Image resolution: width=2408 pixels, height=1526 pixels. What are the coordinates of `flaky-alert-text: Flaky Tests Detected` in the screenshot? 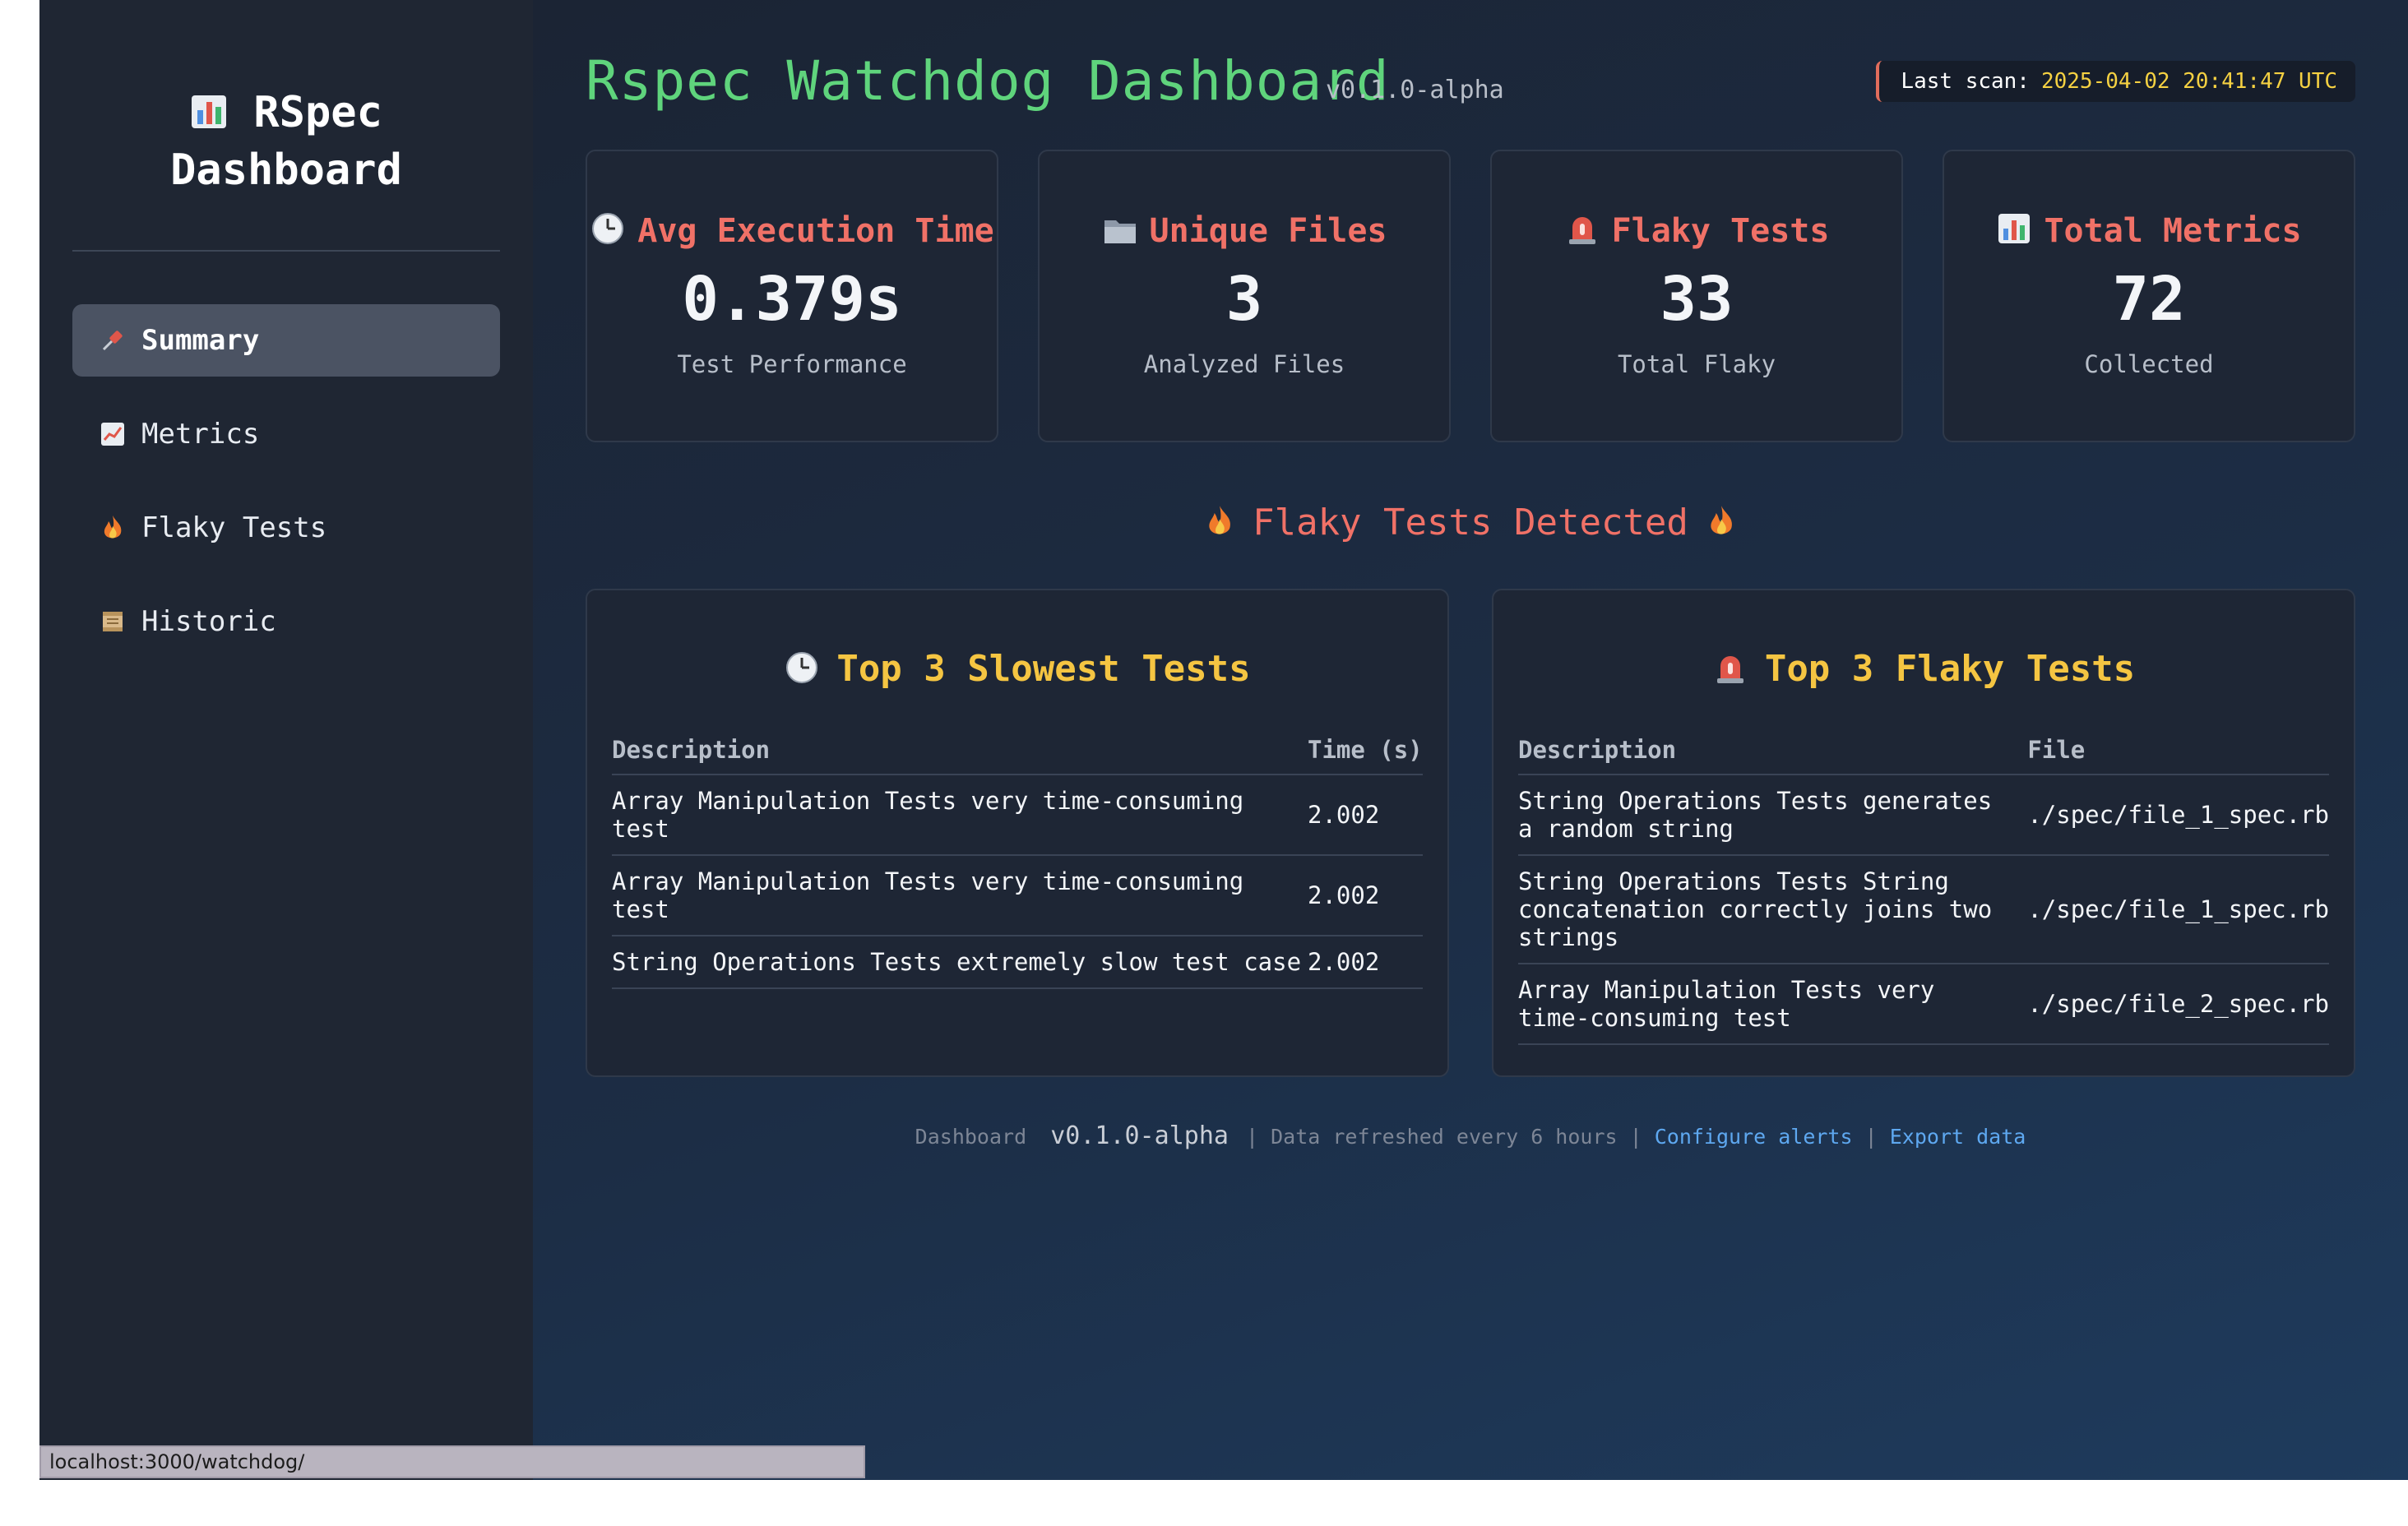 It's located at (1470, 522).